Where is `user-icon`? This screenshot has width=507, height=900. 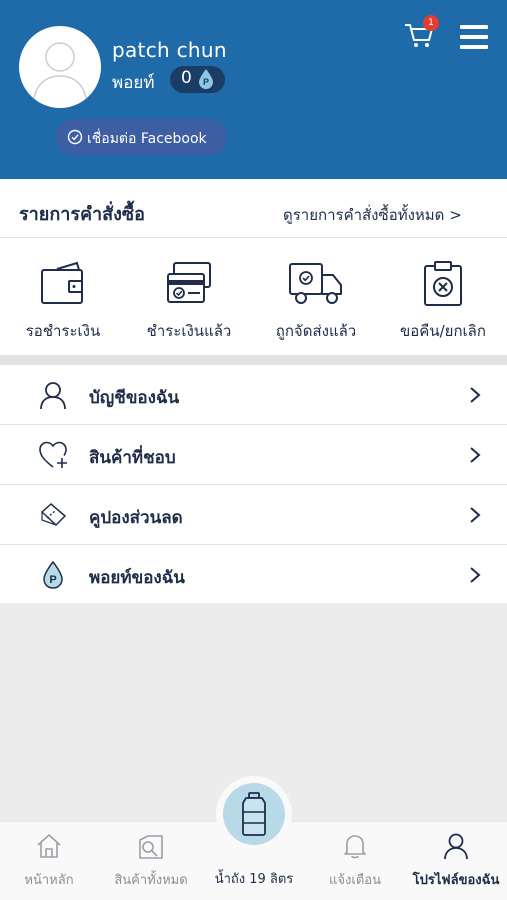
user-icon is located at coordinates (53, 396).